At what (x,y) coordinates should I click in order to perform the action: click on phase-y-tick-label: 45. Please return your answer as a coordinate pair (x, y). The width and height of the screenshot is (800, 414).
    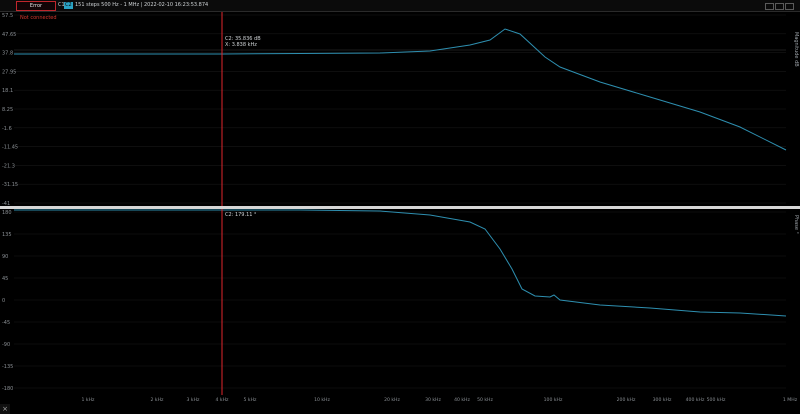
    Looking at the image, I should click on (5, 279).